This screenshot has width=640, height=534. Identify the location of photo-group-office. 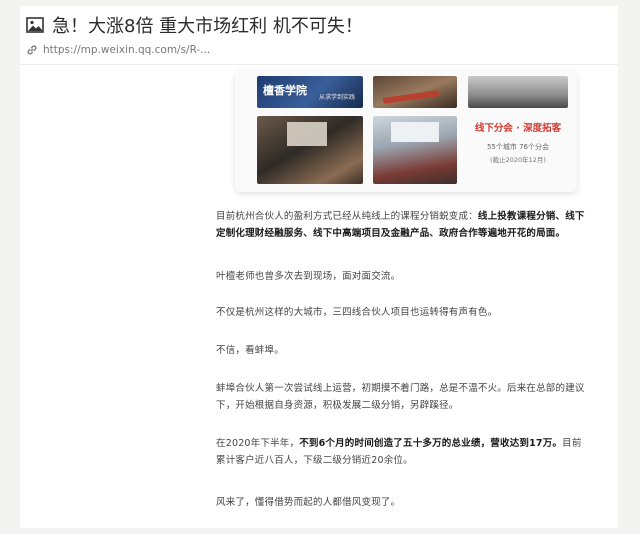
(518, 92).